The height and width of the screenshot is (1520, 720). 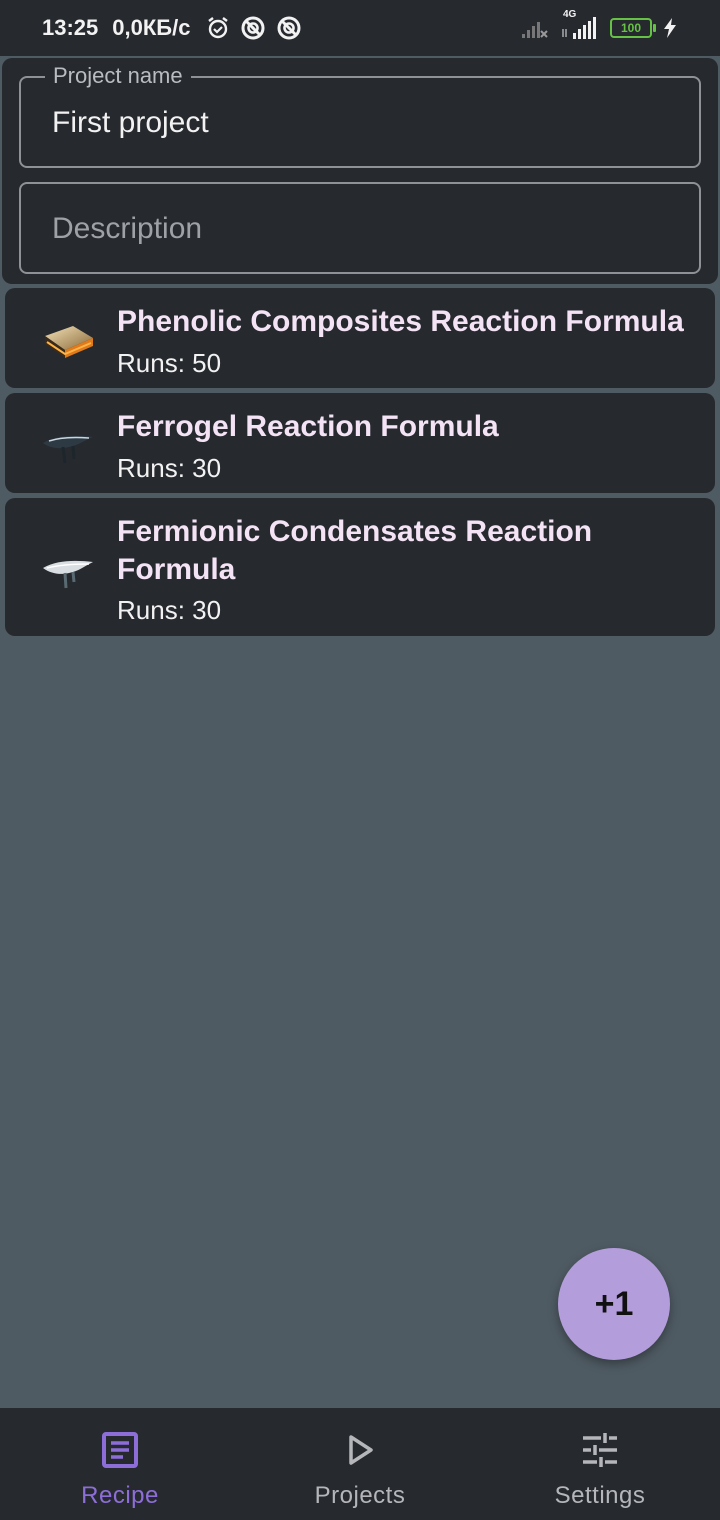 I want to click on nav-item-projects: Projects, so click(x=360, y=1464).